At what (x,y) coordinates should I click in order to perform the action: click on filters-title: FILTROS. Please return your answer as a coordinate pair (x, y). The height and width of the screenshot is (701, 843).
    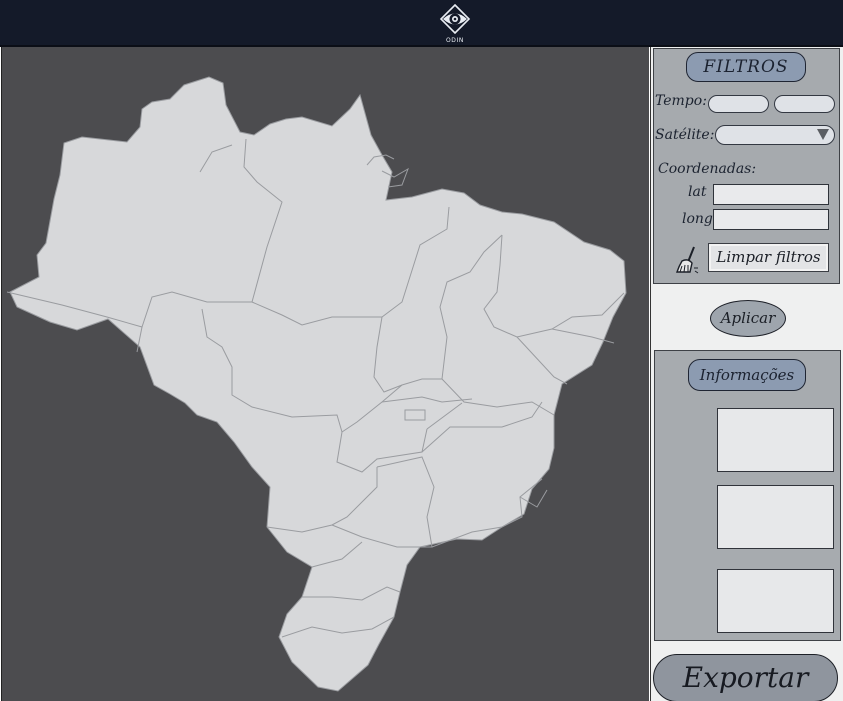
    Looking at the image, I should click on (746, 67).